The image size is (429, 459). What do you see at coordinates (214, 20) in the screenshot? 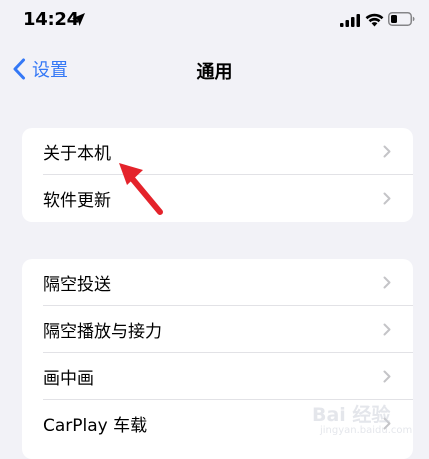
I see `status-bar: 14:24` at bounding box center [214, 20].